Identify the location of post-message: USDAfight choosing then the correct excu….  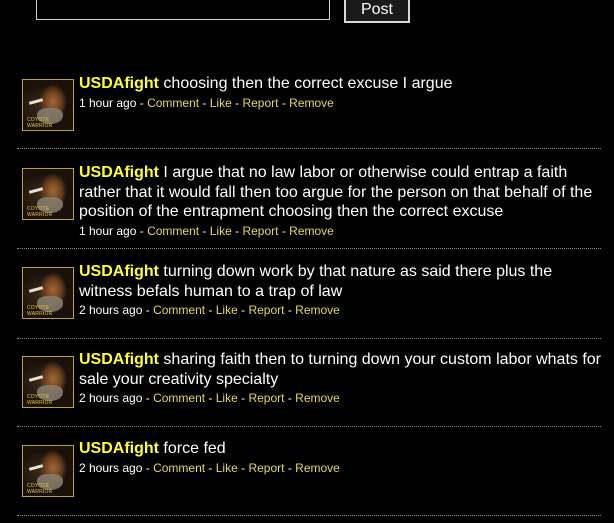
(340, 84).